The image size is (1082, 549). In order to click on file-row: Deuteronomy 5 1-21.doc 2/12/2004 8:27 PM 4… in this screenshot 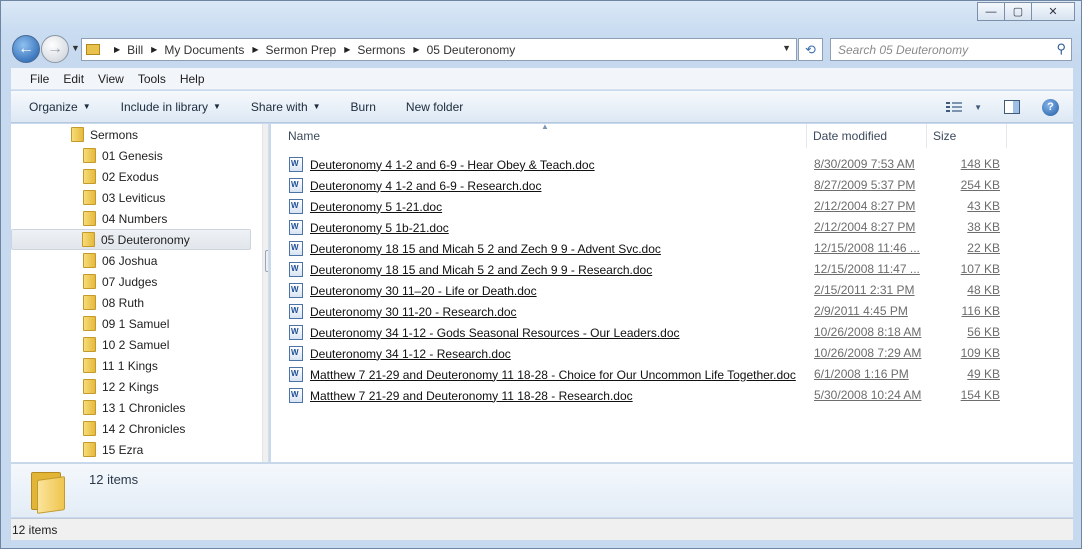, I will do `click(679, 206)`.